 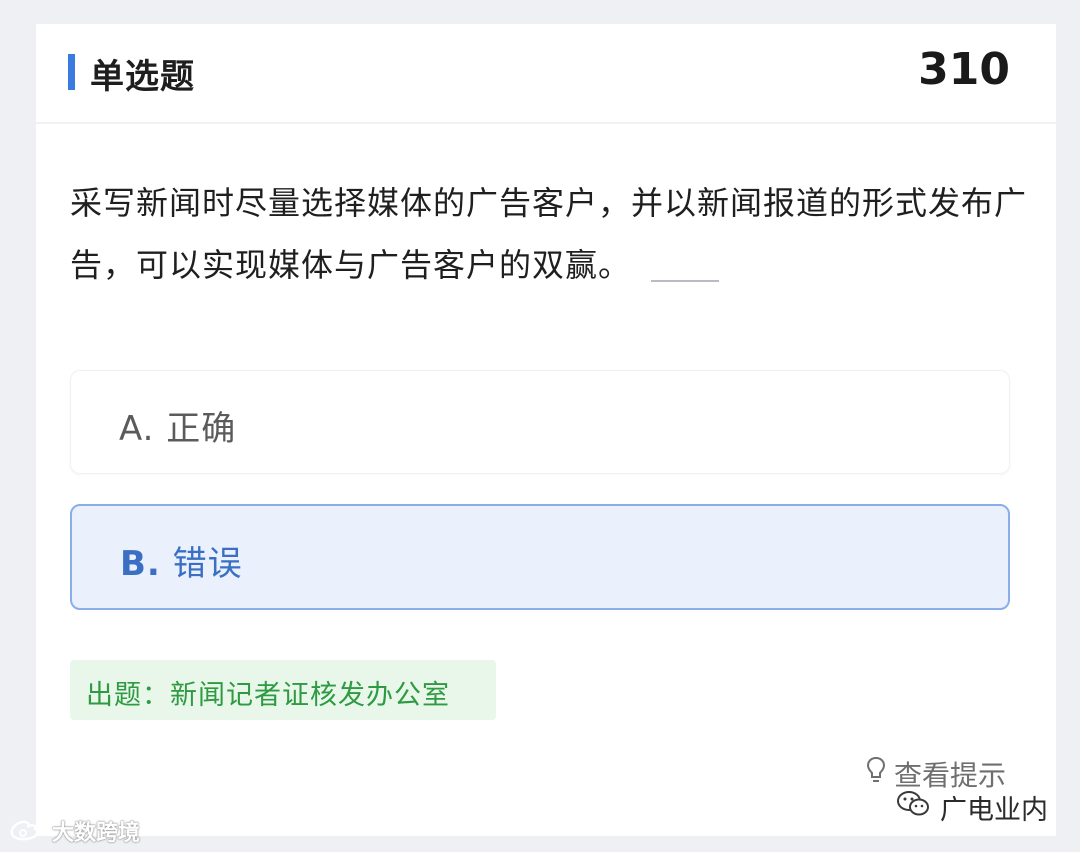 I want to click on watermark-left-text: 大数跨境, so click(x=96, y=833).